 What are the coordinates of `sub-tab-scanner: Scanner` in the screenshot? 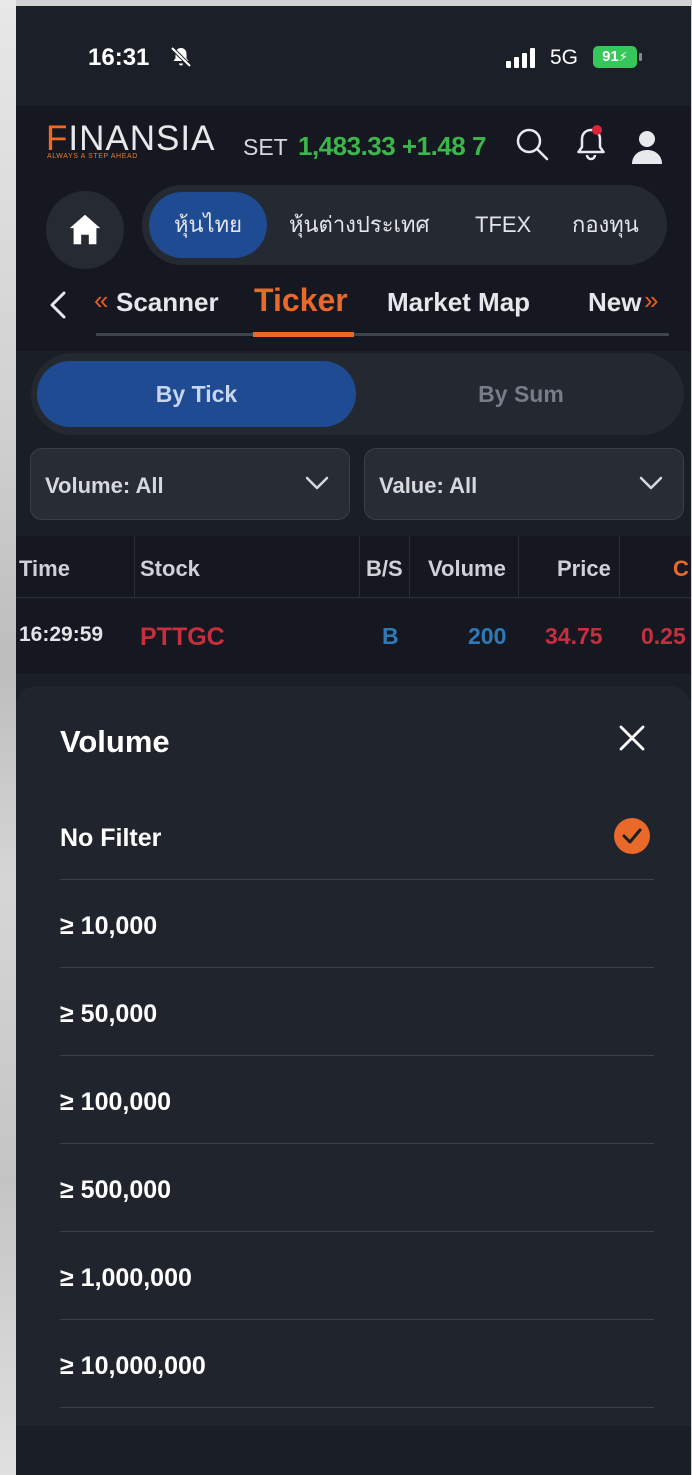 It's located at (167, 302).